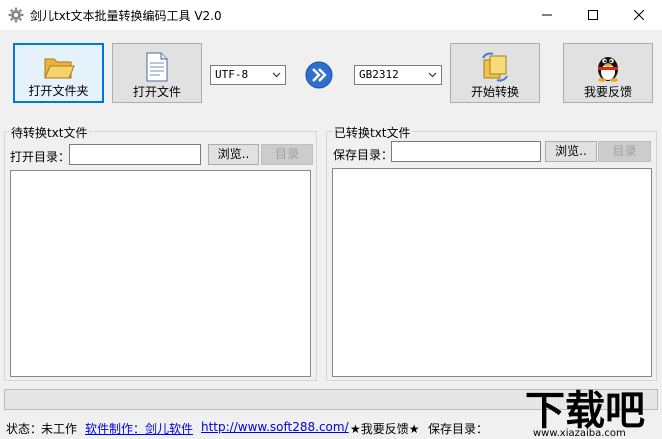  I want to click on open-file-label: 打开文件, so click(156, 92).